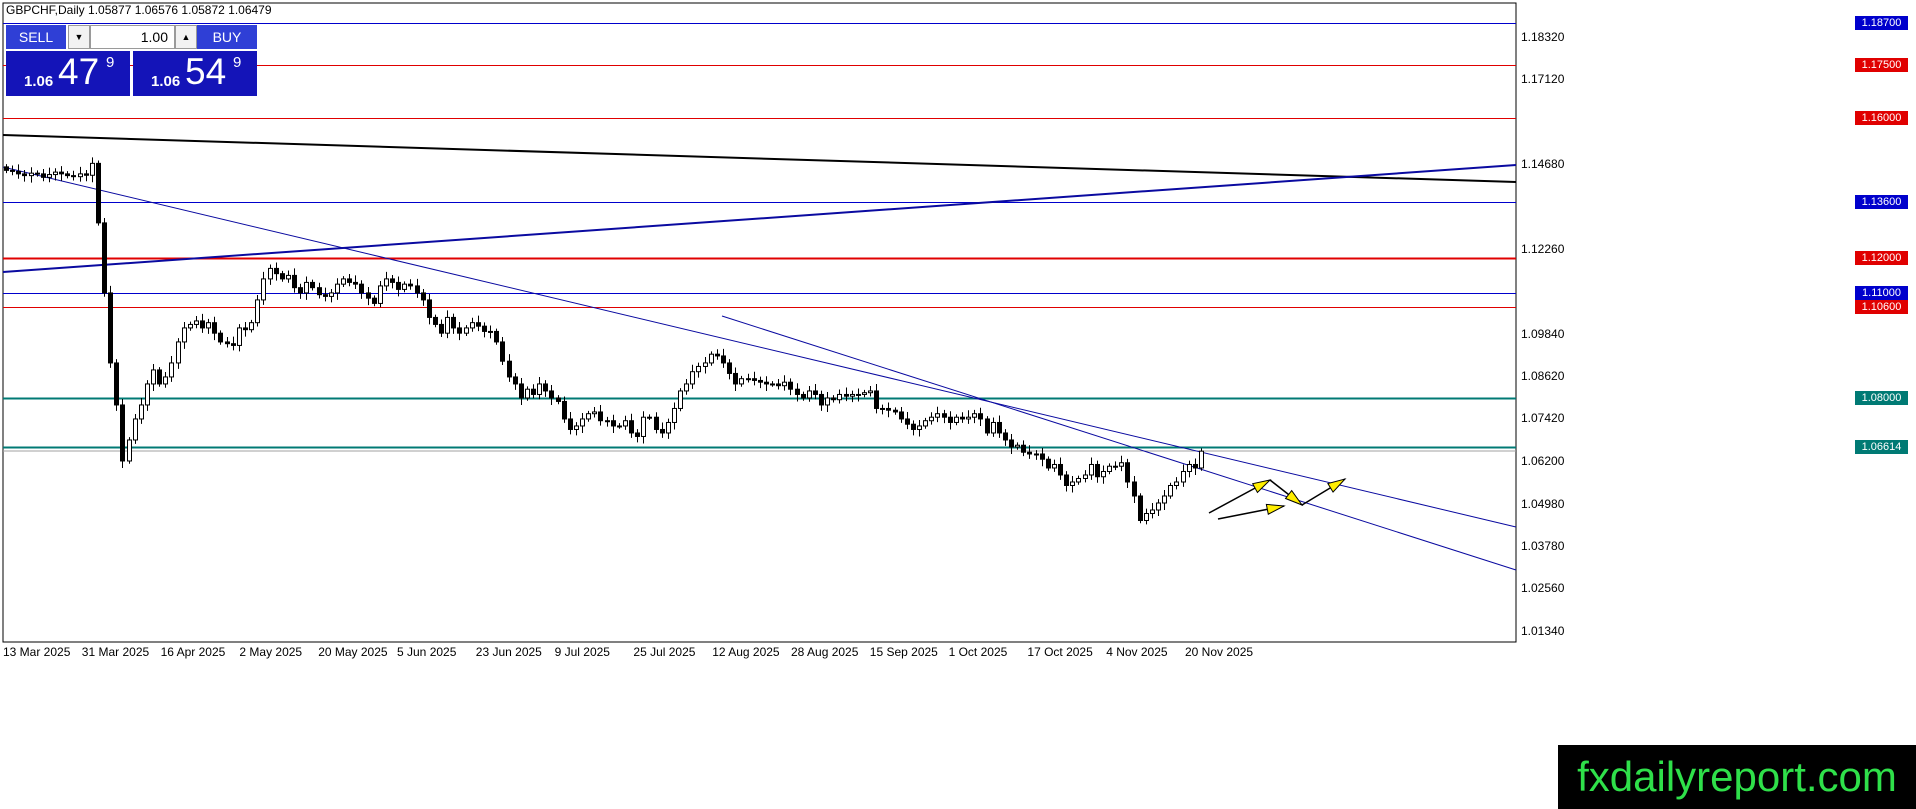 The height and width of the screenshot is (809, 1916). What do you see at coordinates (1543, 545) in the screenshot?
I see `price-tick-label: 1.03780` at bounding box center [1543, 545].